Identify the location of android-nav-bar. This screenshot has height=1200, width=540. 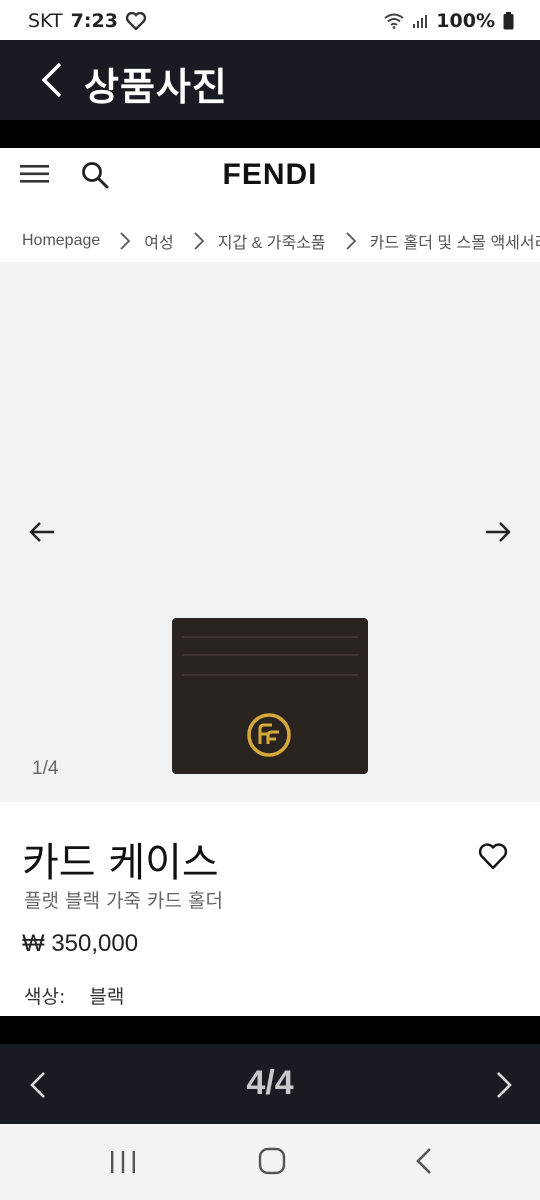
(270, 1162).